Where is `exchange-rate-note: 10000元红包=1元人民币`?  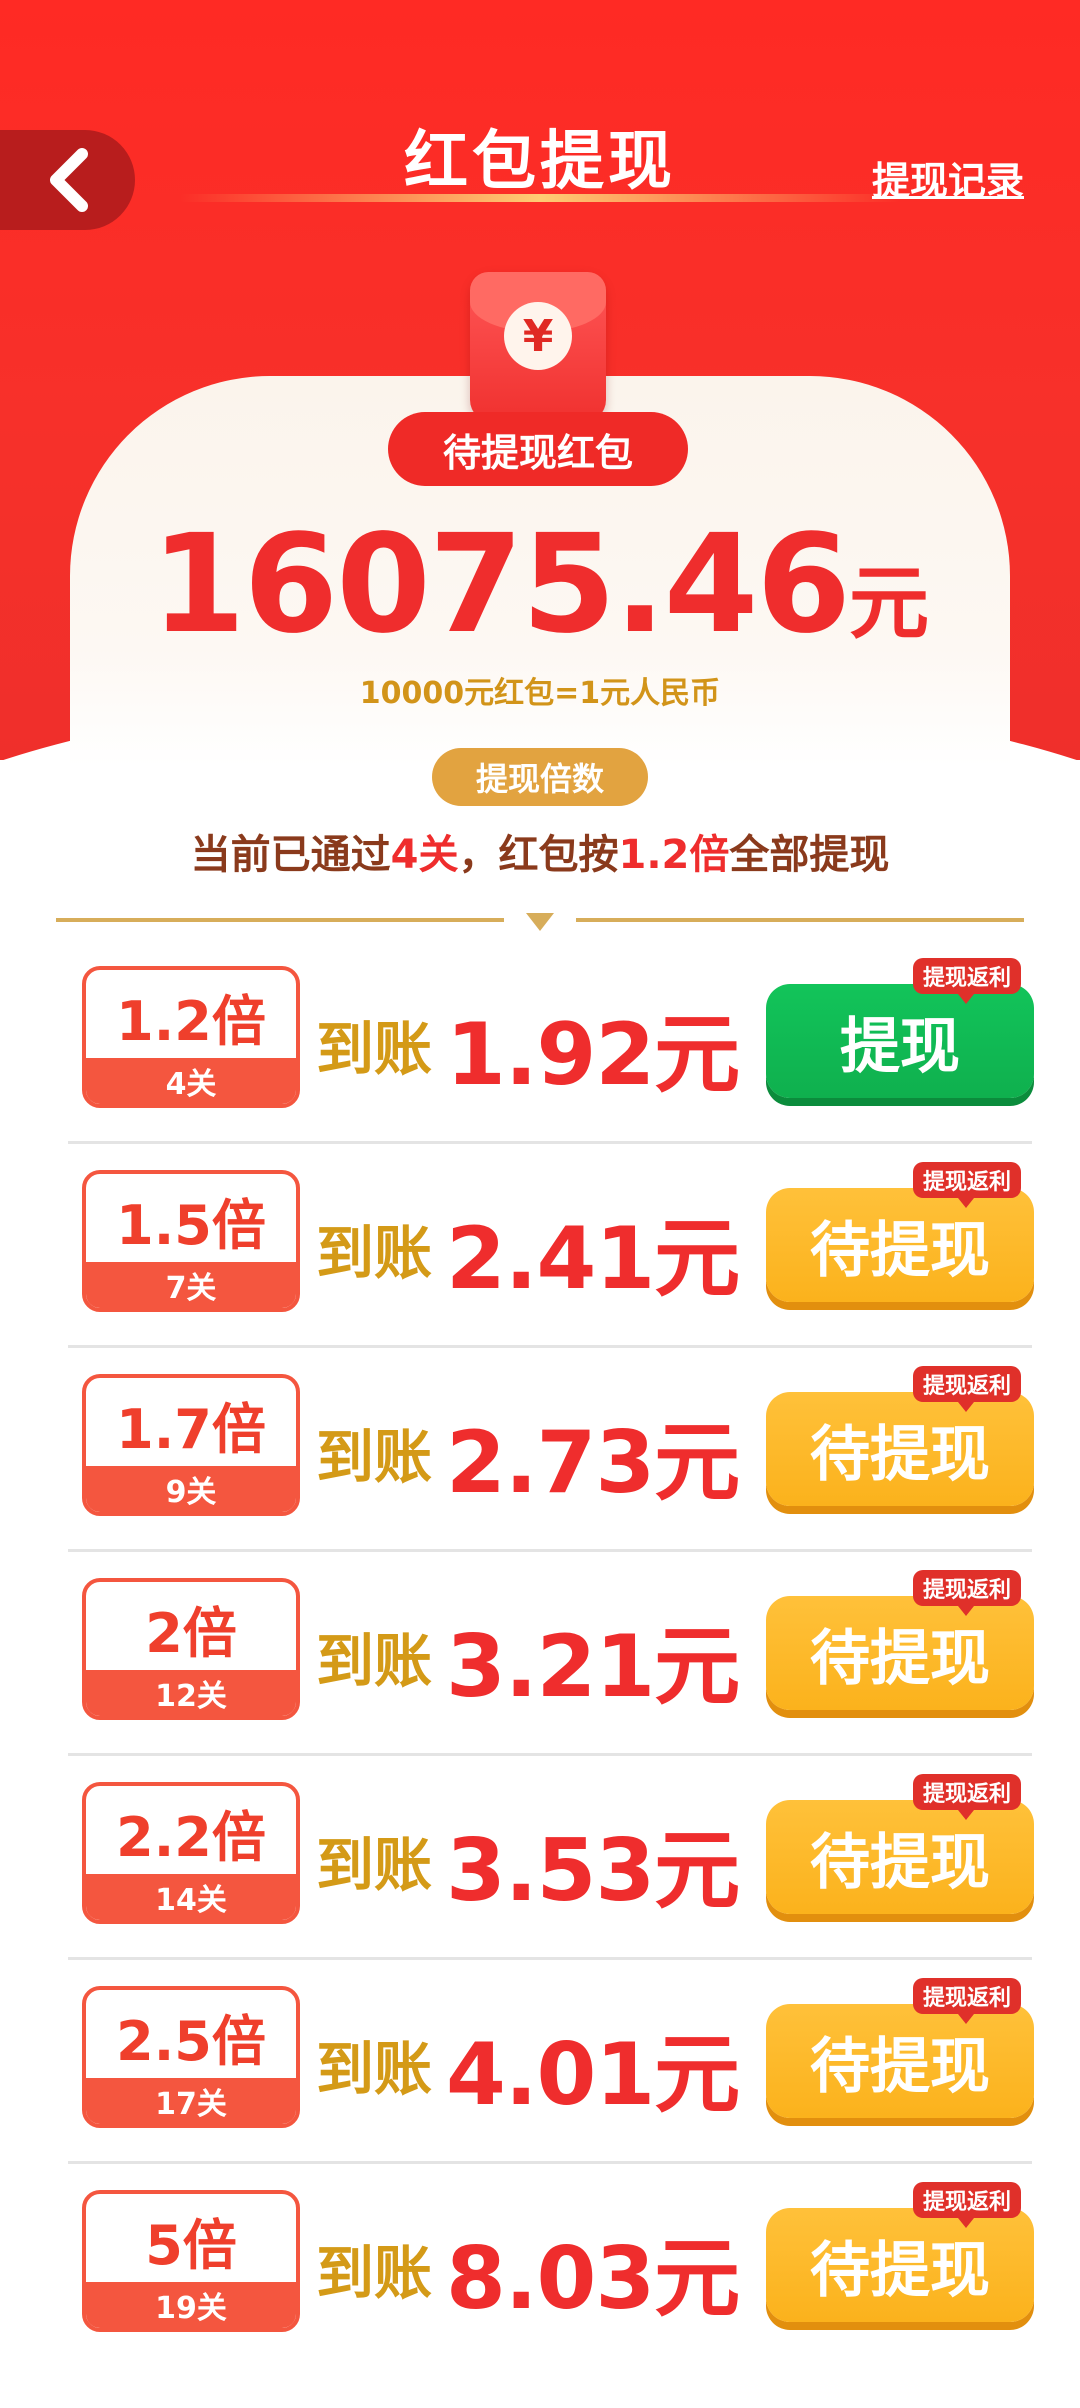
exchange-rate-note: 10000元红包=1元人民币 is located at coordinates (540, 693).